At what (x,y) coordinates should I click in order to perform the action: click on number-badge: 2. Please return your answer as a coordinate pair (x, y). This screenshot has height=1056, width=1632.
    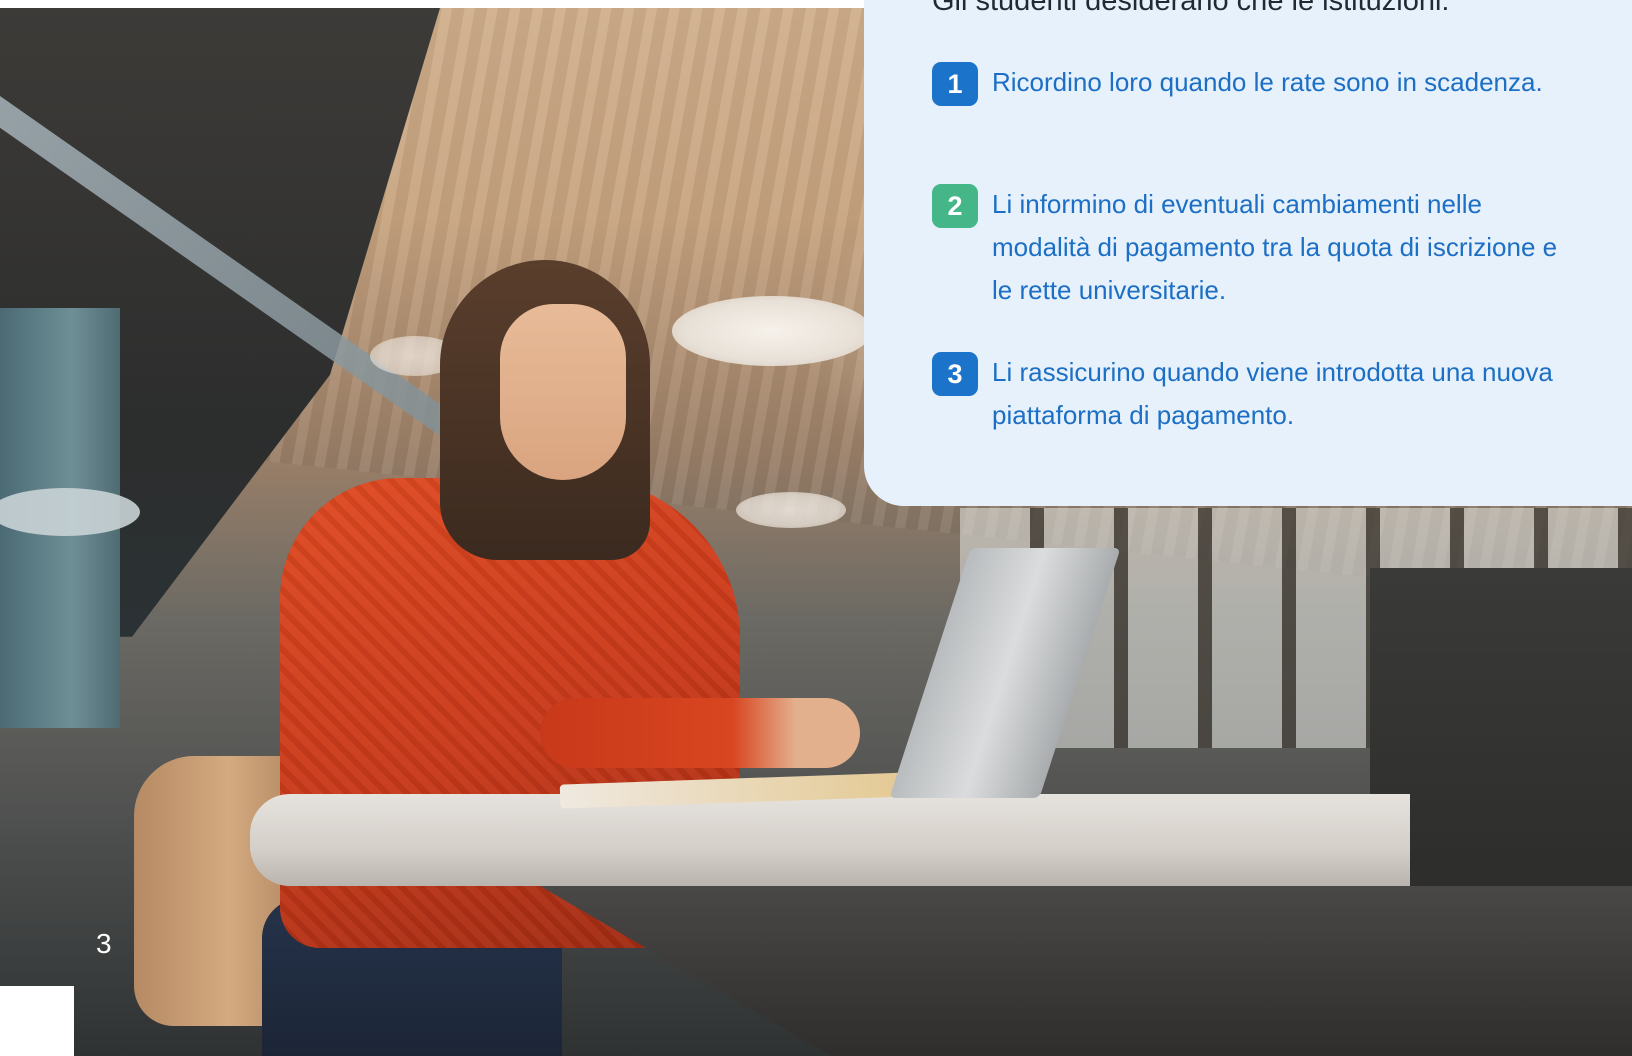
    Looking at the image, I should click on (955, 206).